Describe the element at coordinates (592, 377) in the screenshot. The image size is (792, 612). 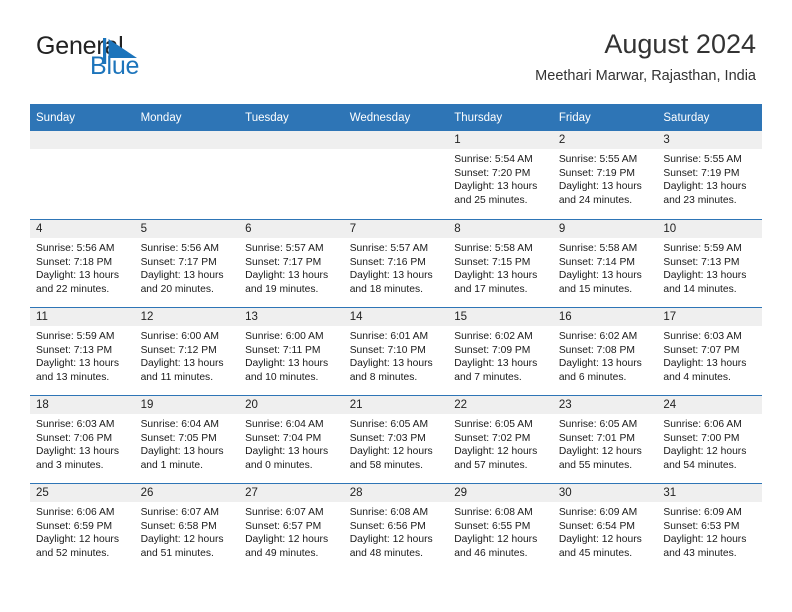
I see `daylight-text-line2: and 6 minutes.` at that location.